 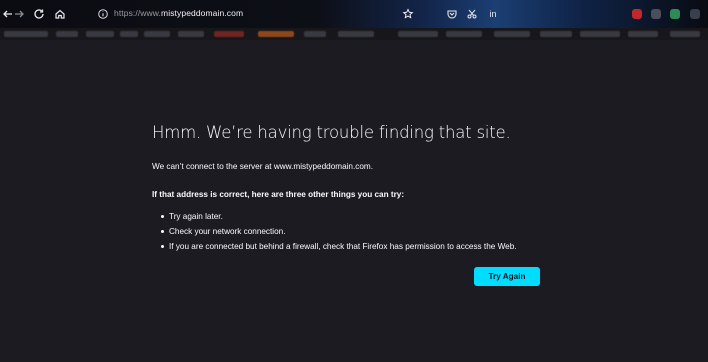 I want to click on reload-icon, so click(x=39, y=14).